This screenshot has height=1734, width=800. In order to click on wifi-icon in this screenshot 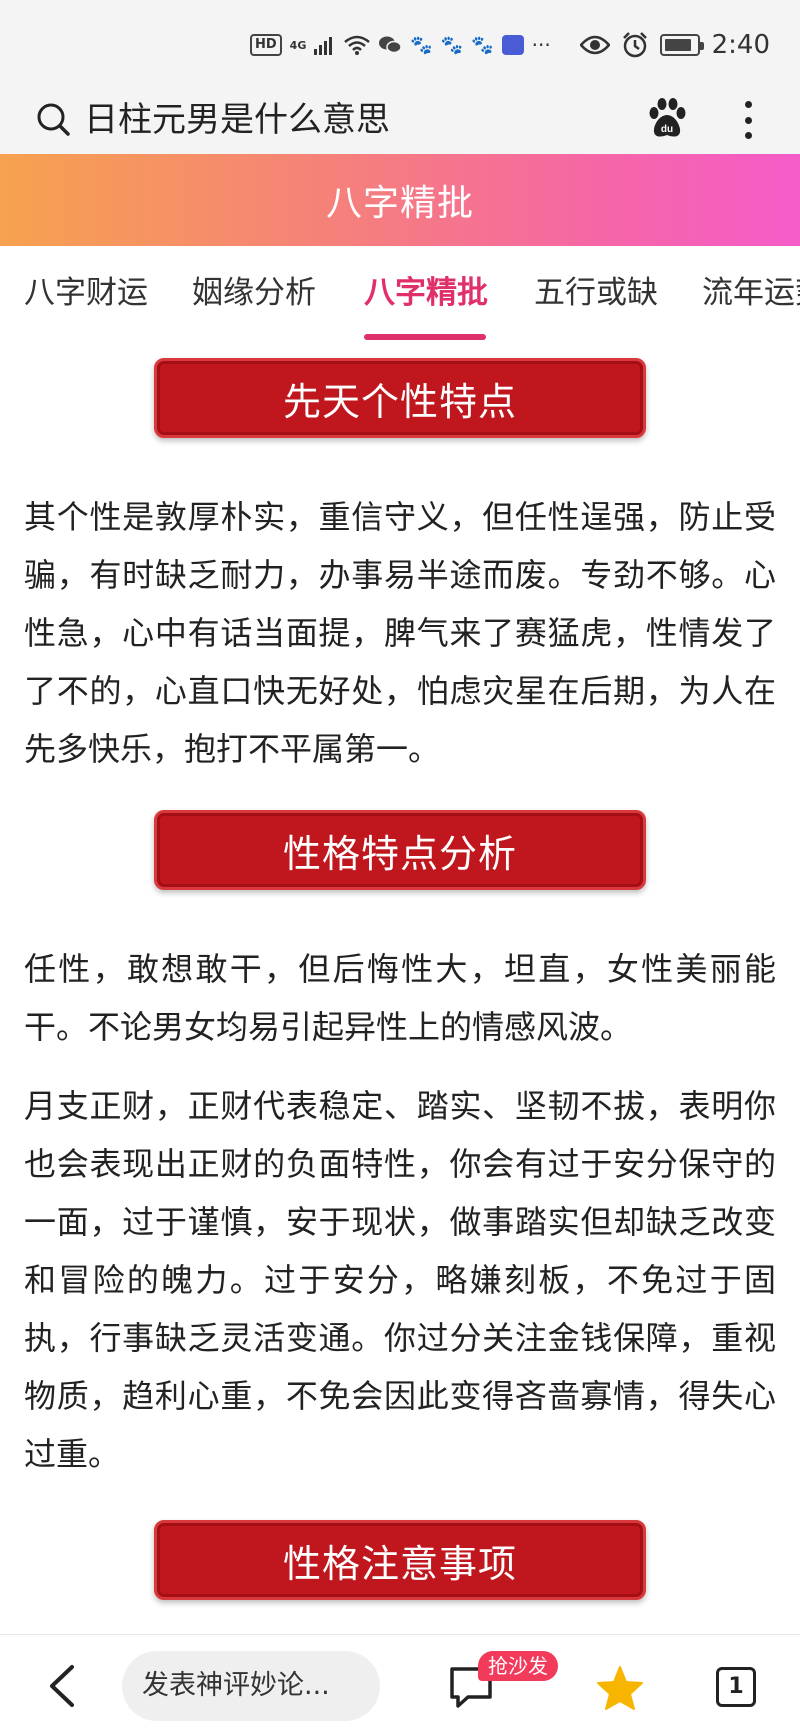, I will do `click(357, 45)`.